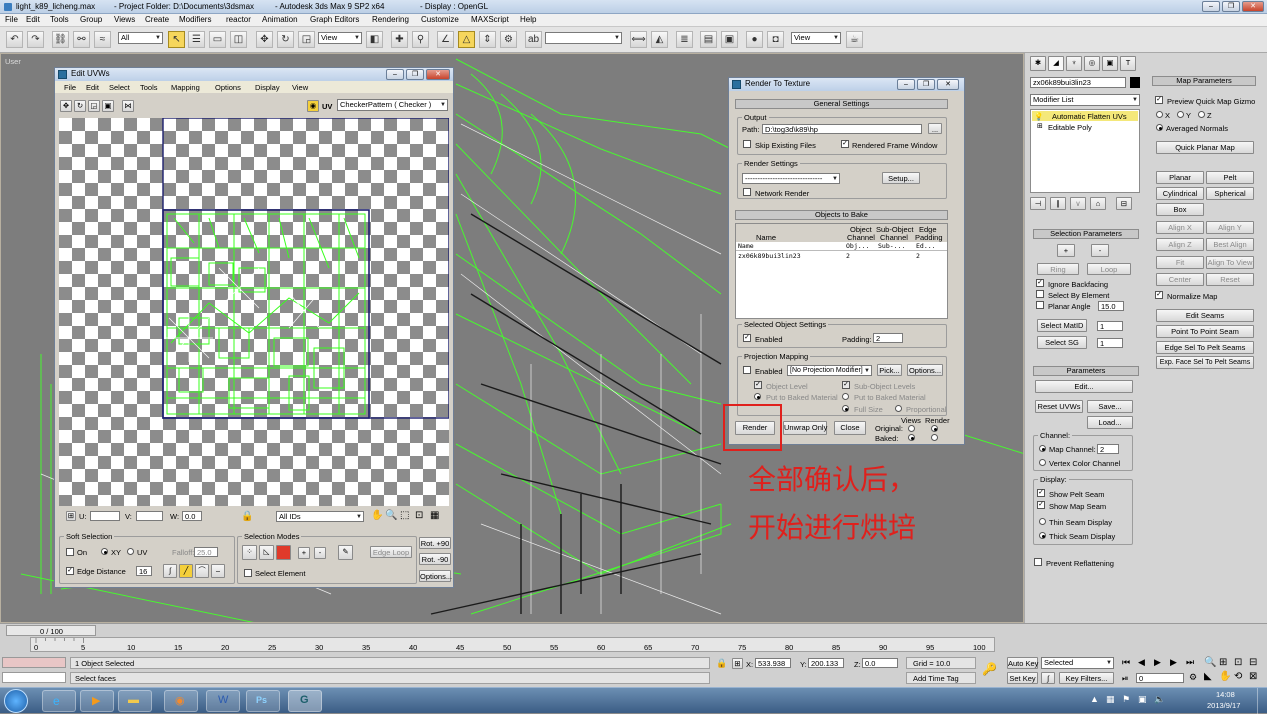  I want to click on unlink-icon: ⚯, so click(81, 39).